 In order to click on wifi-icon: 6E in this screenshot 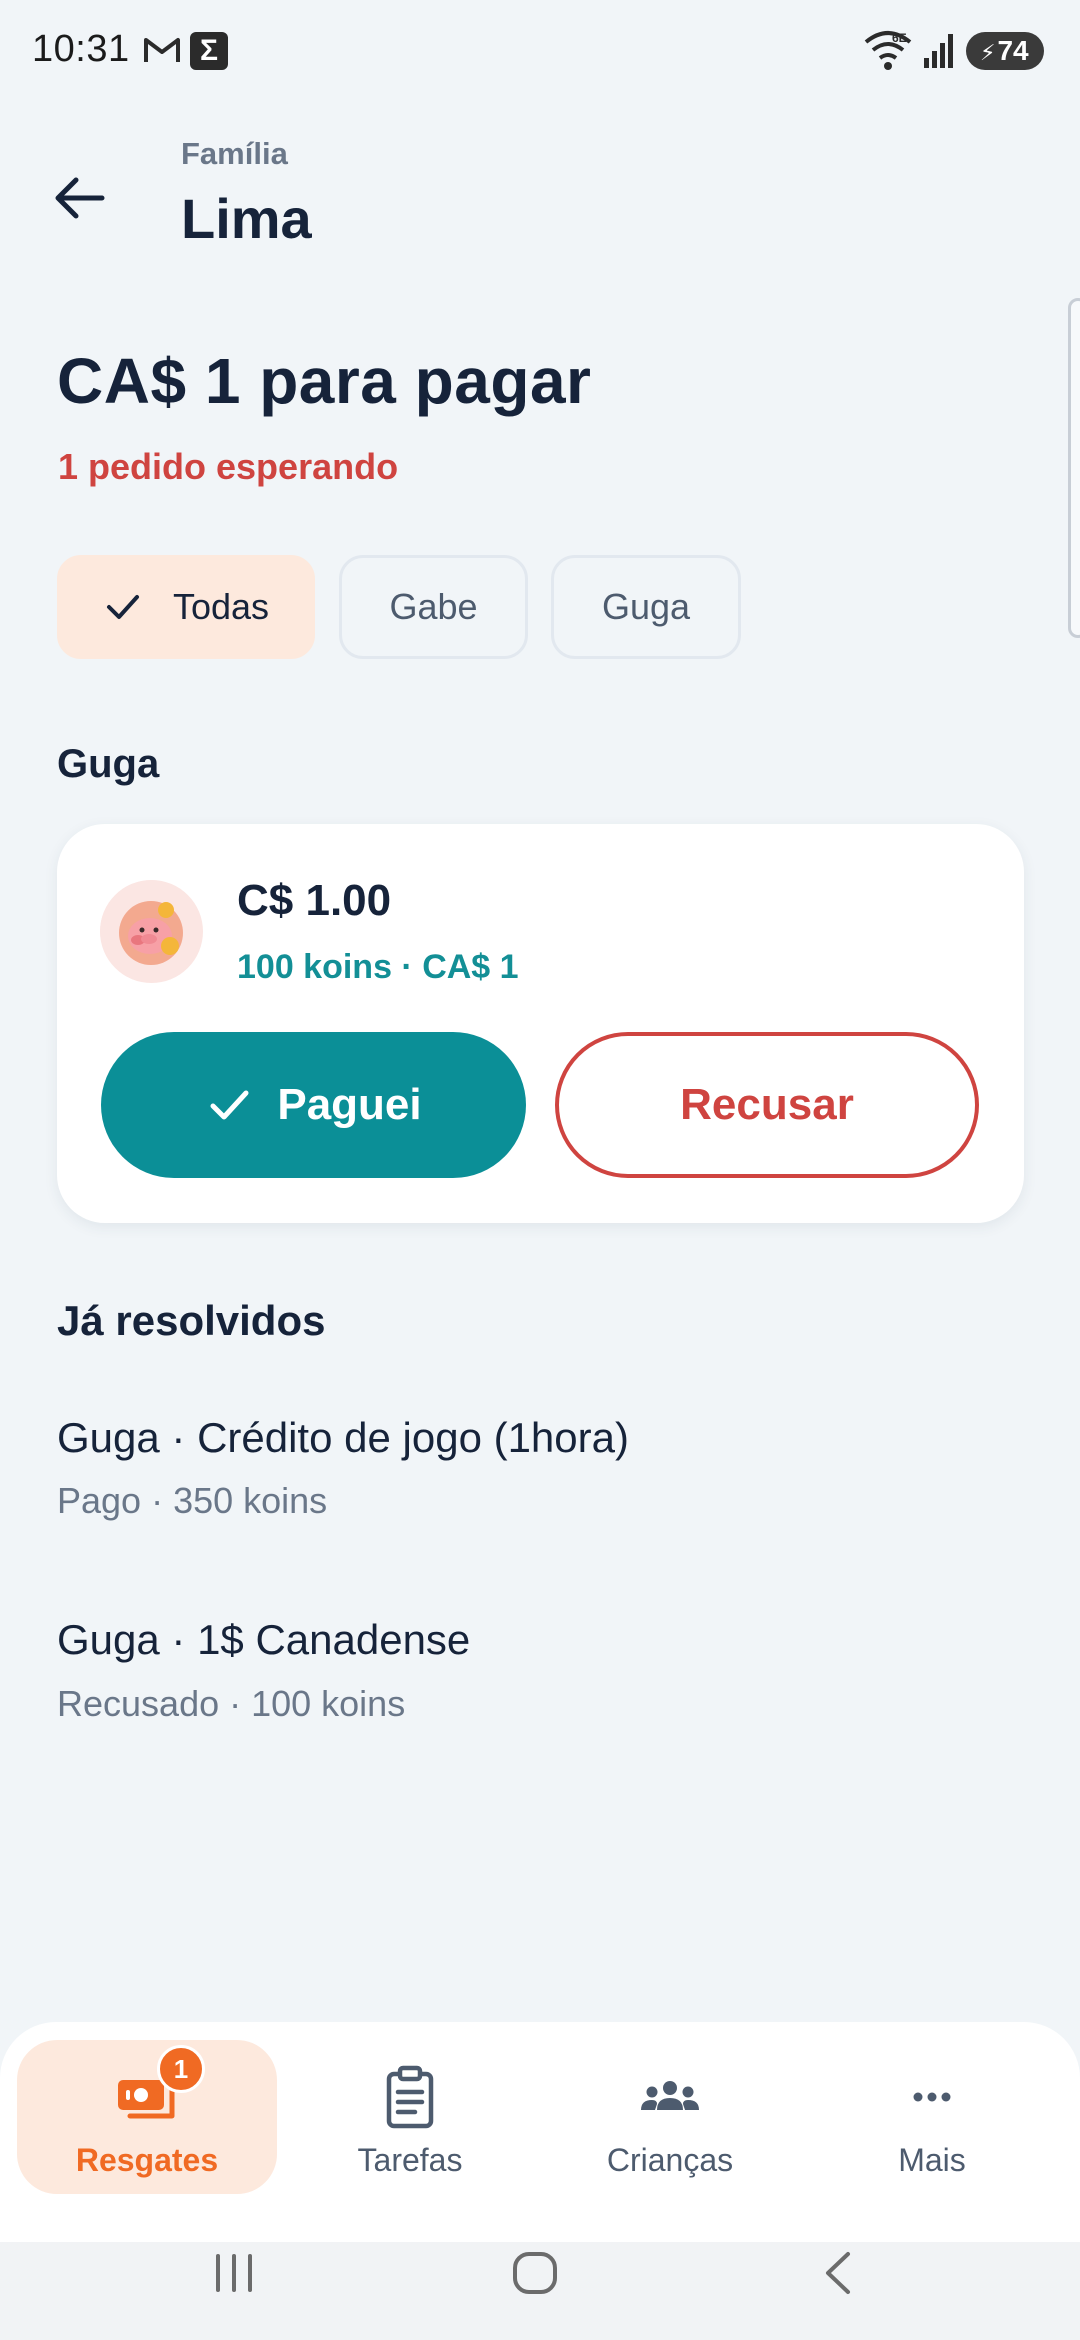, I will do `click(888, 50)`.